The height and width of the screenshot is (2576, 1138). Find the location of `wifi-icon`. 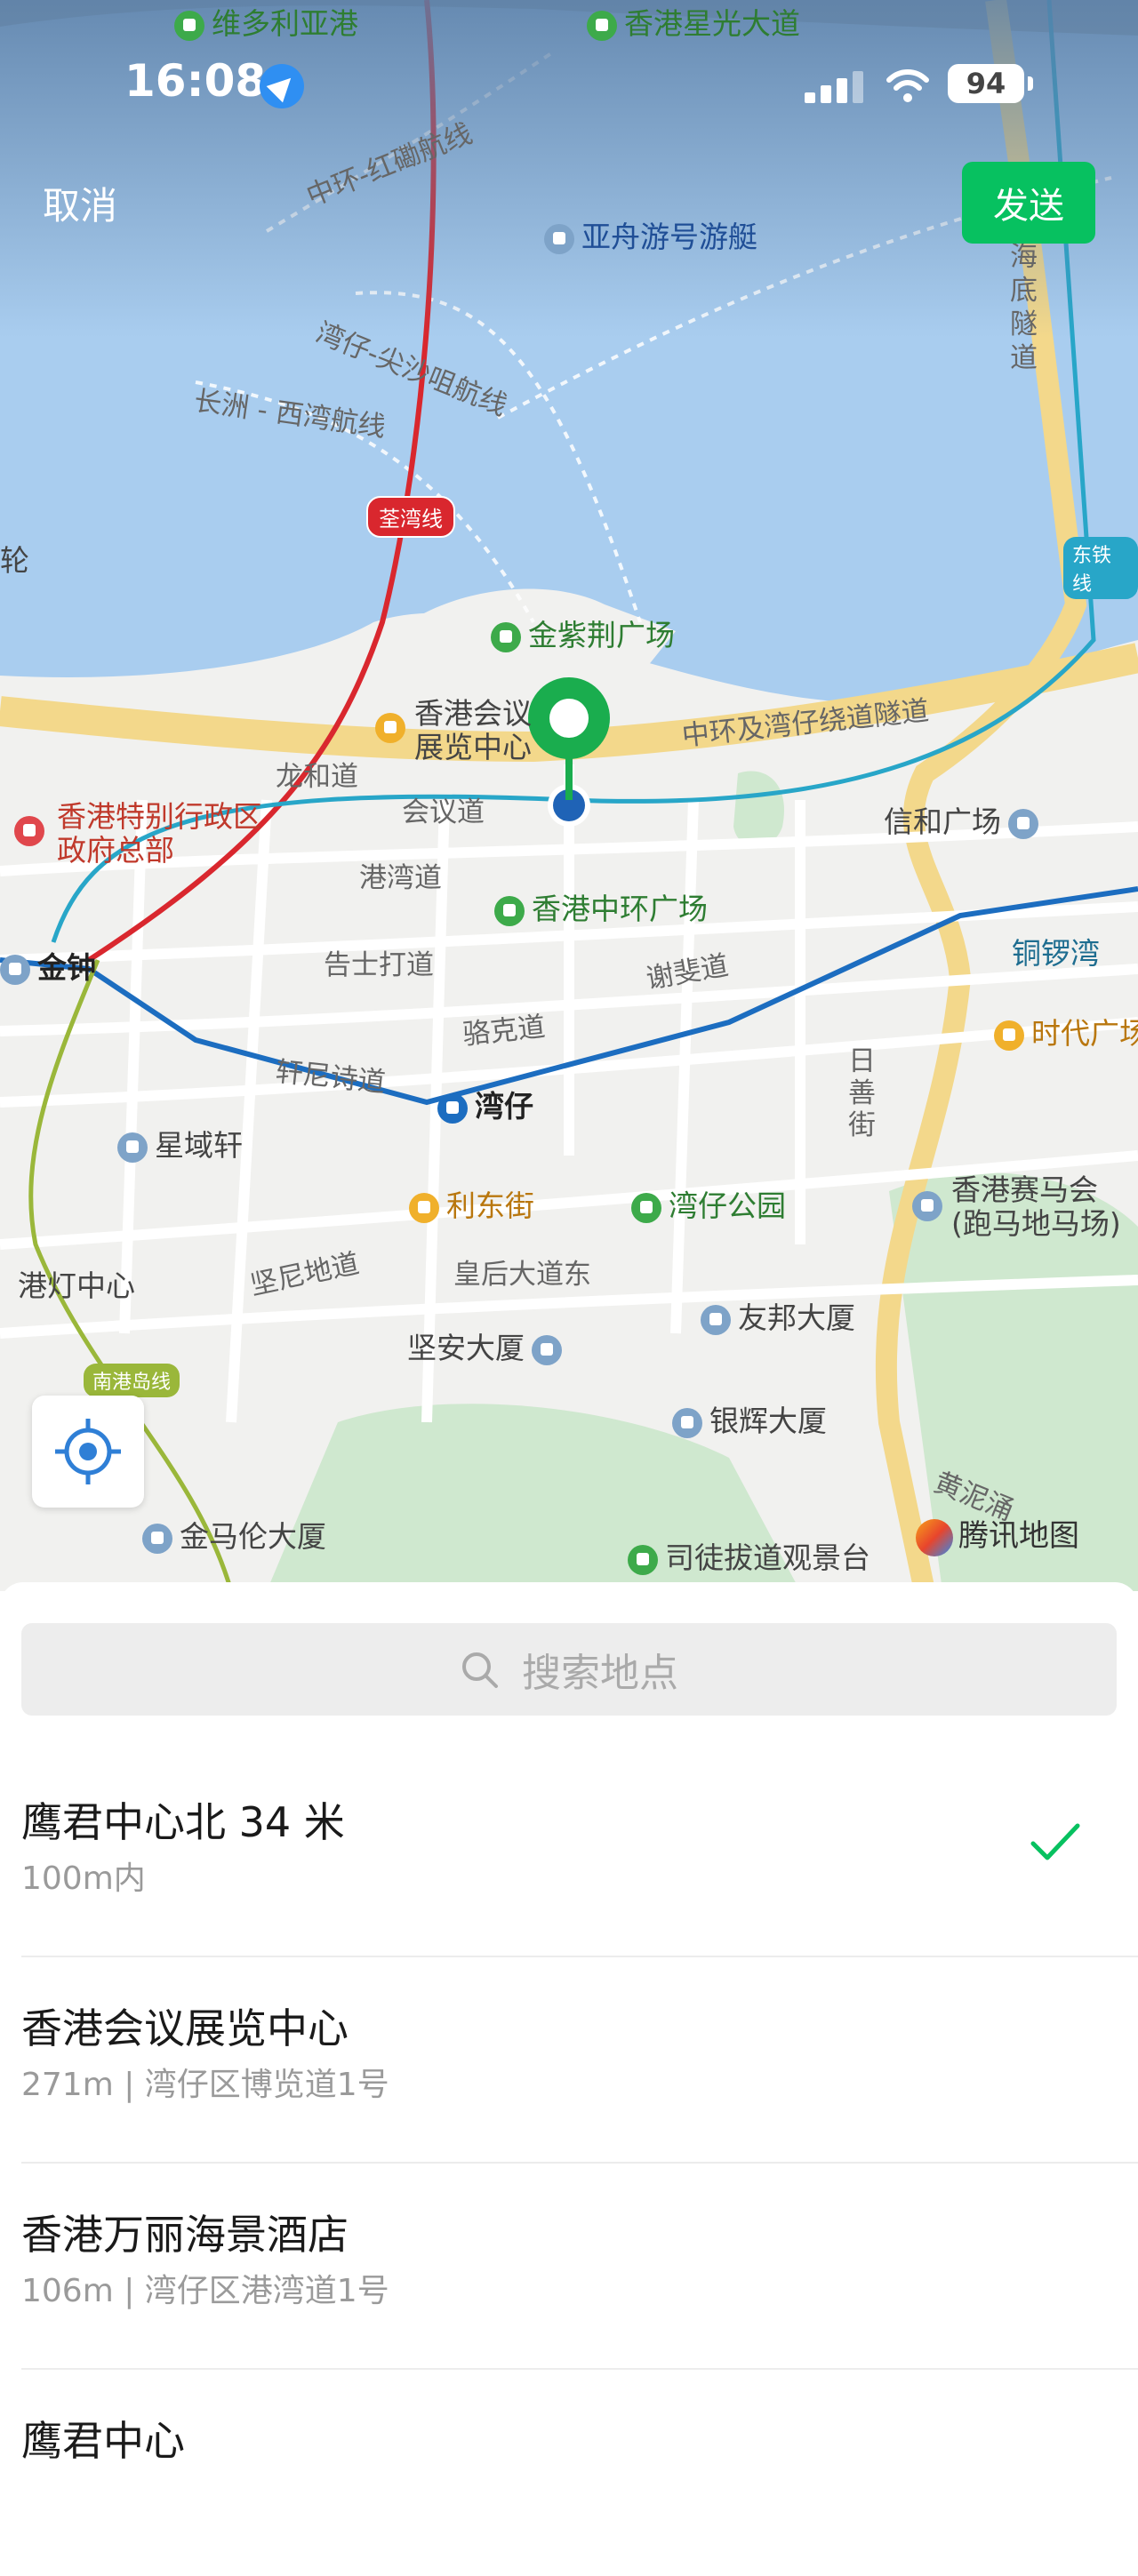

wifi-icon is located at coordinates (908, 85).